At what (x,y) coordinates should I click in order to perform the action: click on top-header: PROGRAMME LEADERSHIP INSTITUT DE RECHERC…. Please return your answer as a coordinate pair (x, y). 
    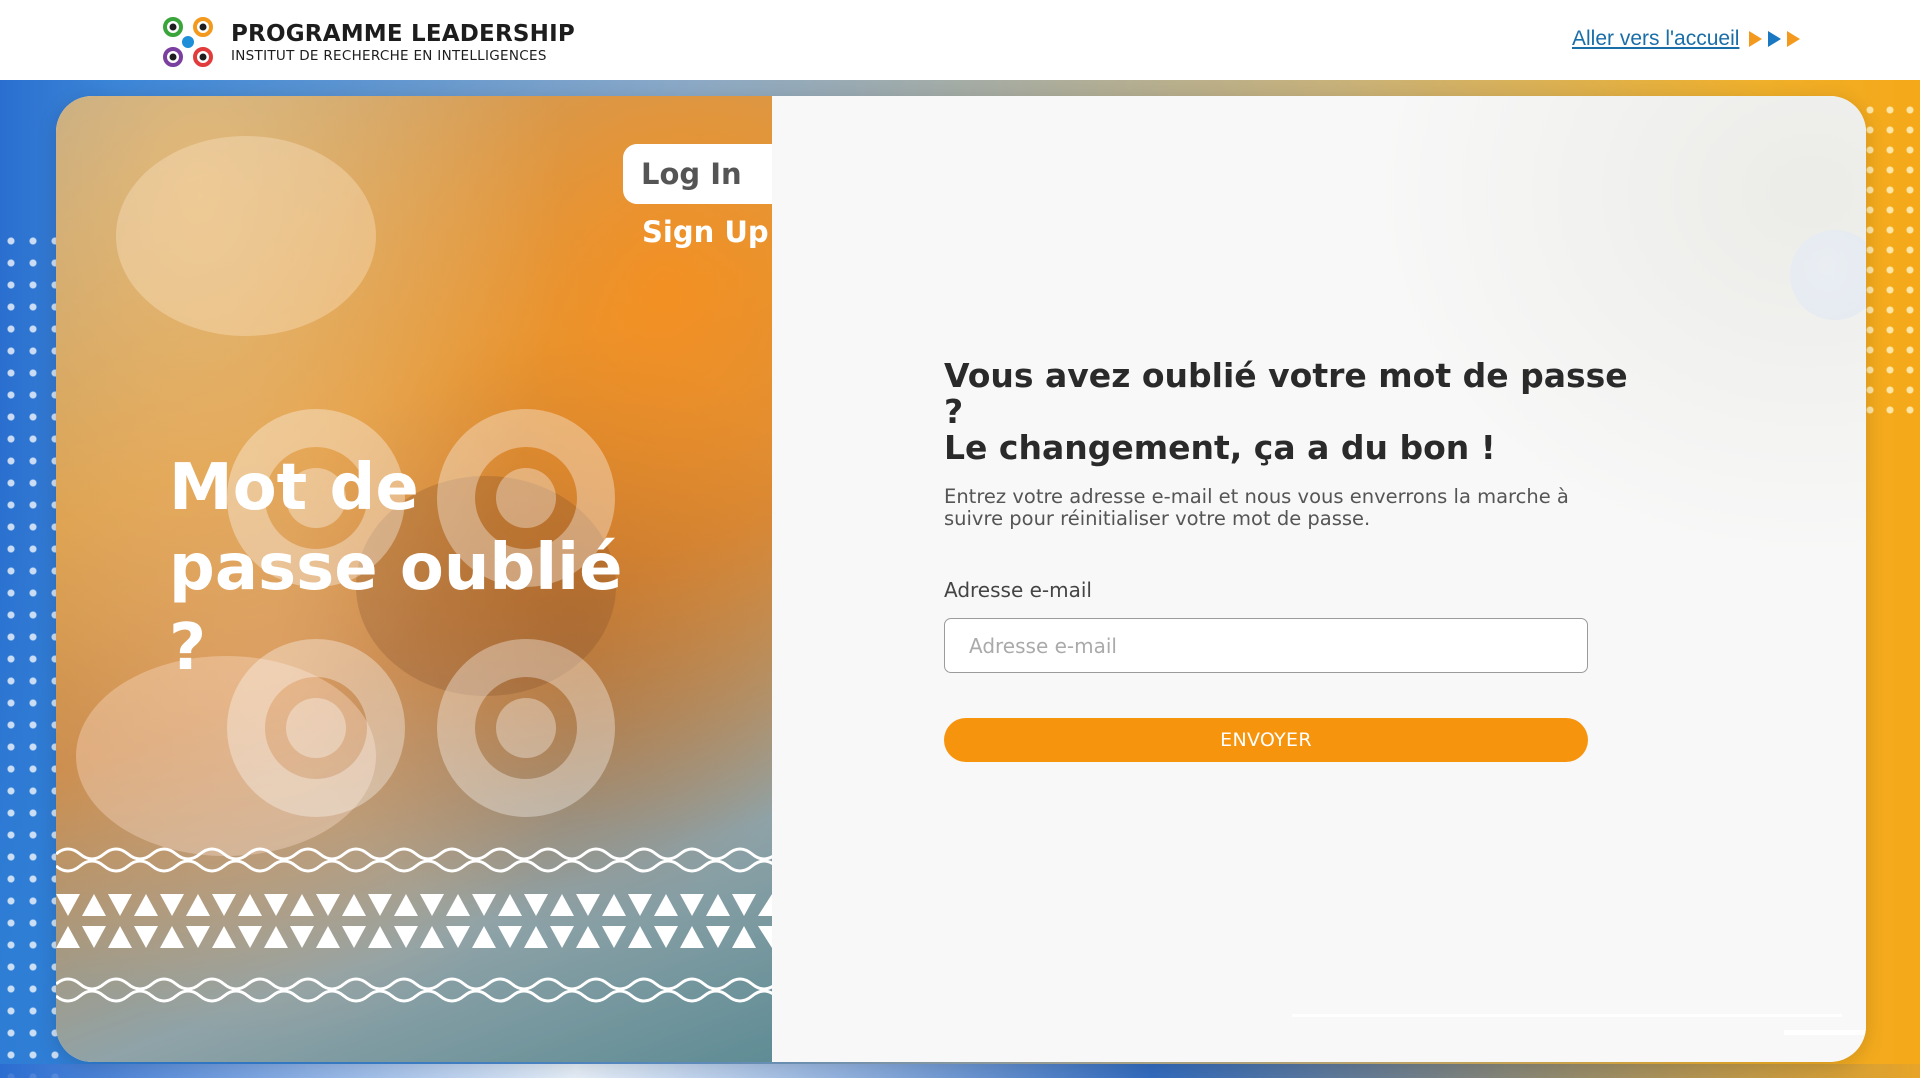
    Looking at the image, I should click on (960, 40).